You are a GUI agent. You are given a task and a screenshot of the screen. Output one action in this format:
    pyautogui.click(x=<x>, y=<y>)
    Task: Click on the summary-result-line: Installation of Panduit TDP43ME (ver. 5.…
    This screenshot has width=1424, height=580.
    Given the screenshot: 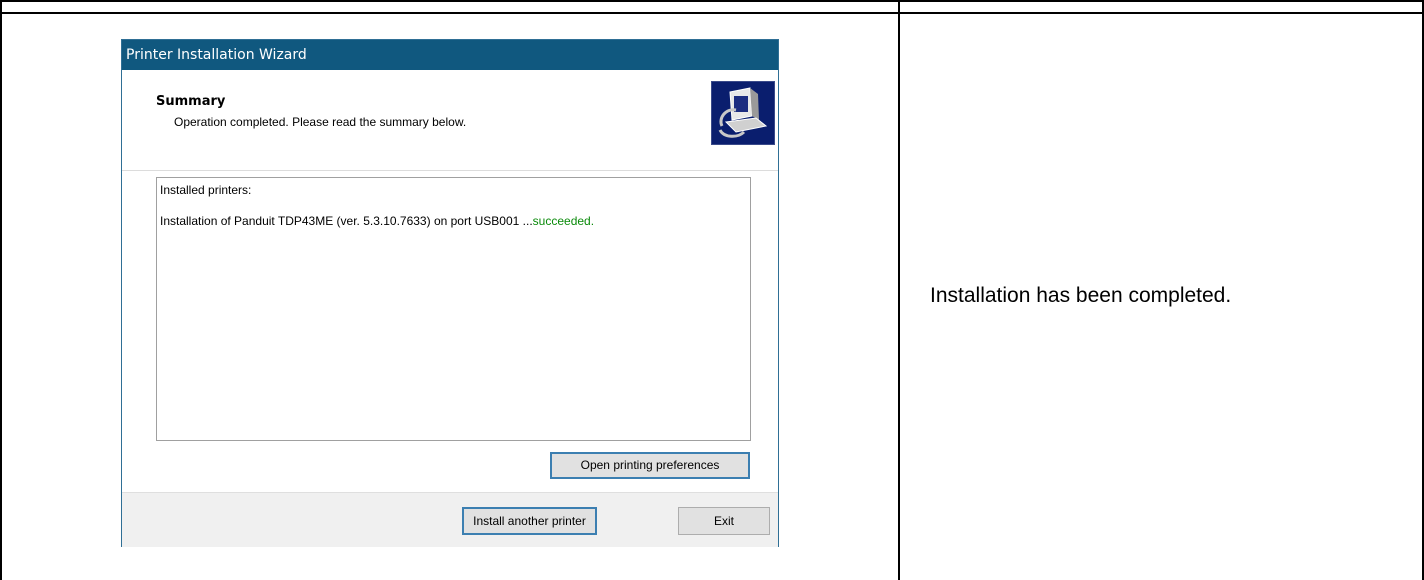 What is the action you would take?
    pyautogui.click(x=453, y=221)
    